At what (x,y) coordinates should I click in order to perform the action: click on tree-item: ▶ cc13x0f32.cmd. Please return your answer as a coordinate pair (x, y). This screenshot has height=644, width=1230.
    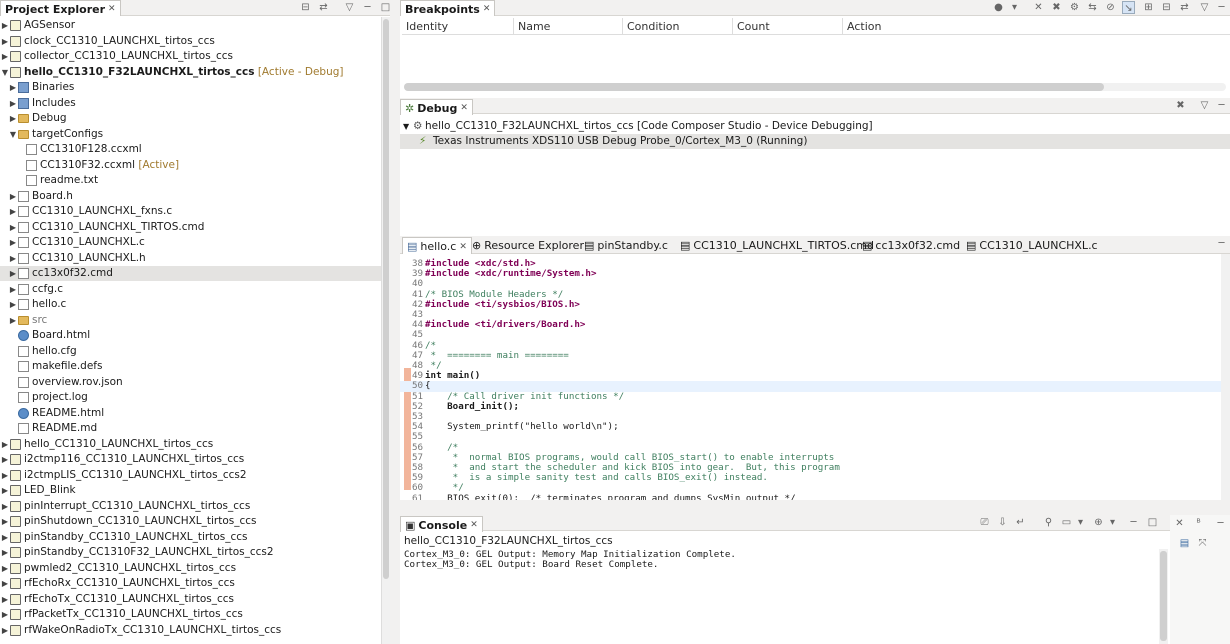
    Looking at the image, I should click on (195, 273).